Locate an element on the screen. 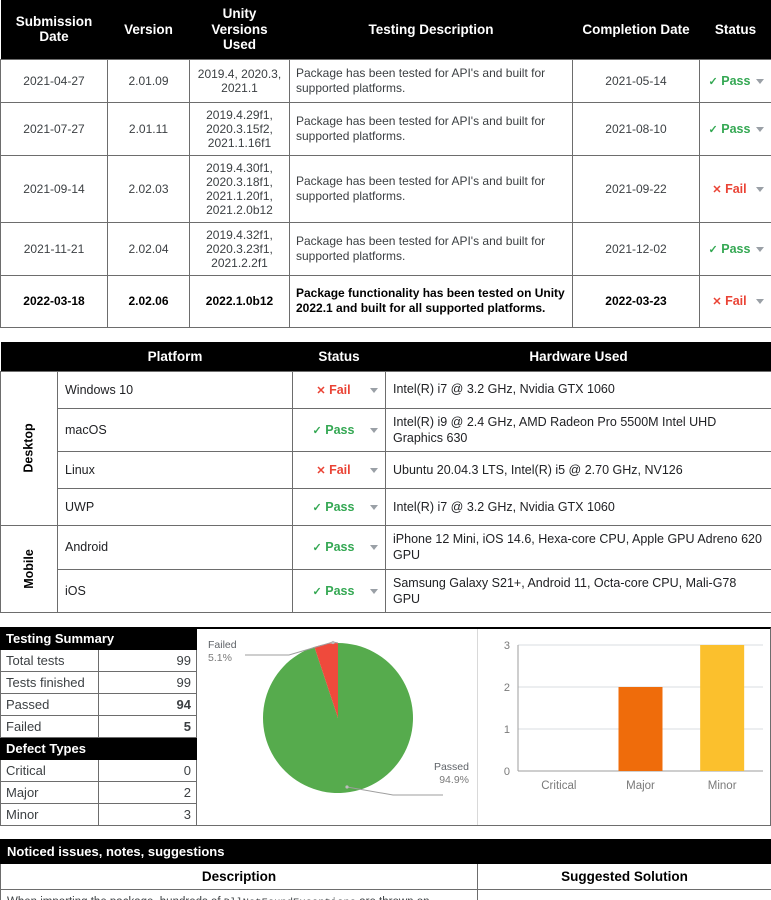  cross-icon: ✕ is located at coordinates (717, 302).